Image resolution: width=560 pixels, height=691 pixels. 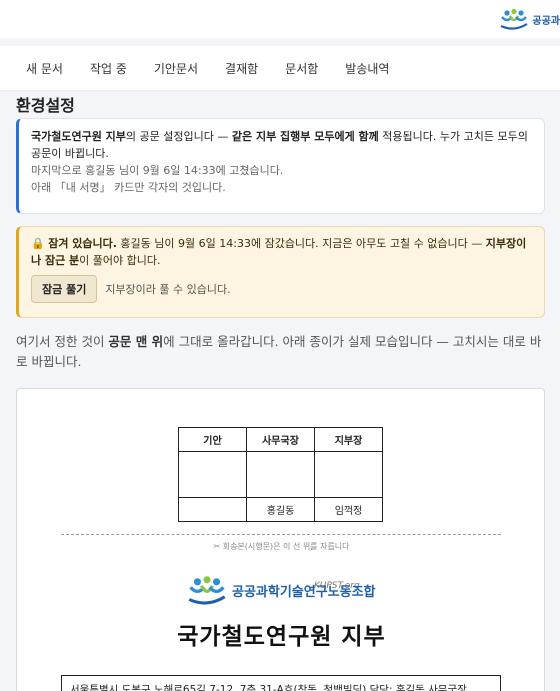 What do you see at coordinates (546, 21) in the screenshot?
I see `logo-text: 공공과` at bounding box center [546, 21].